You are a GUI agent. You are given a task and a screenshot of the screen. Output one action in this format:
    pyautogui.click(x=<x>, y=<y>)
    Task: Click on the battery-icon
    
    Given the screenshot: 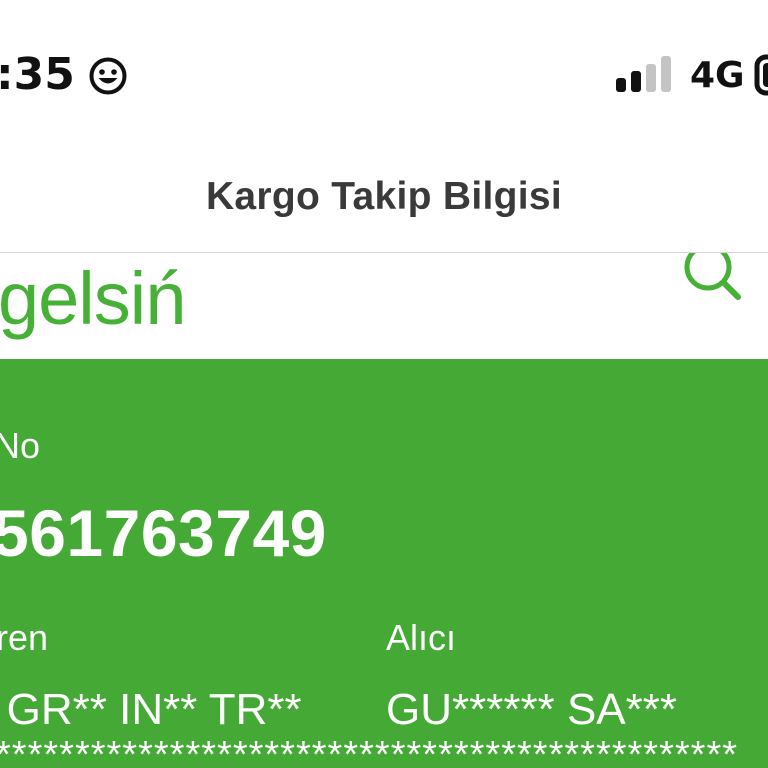 What is the action you would take?
    pyautogui.click(x=761, y=75)
    